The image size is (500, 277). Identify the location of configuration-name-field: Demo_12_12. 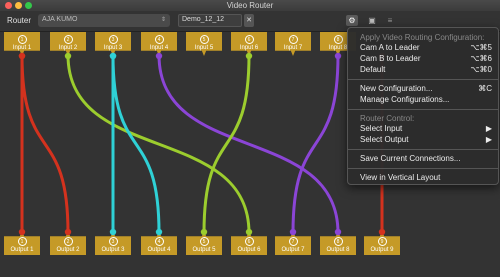
(210, 20).